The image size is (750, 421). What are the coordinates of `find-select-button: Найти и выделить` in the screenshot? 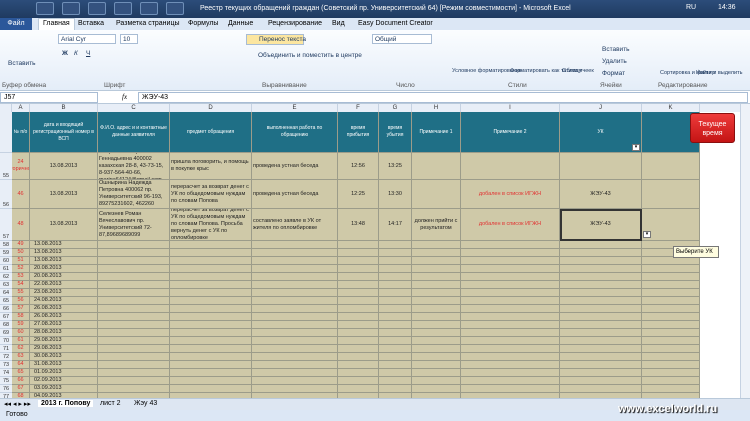 It's located at (719, 73).